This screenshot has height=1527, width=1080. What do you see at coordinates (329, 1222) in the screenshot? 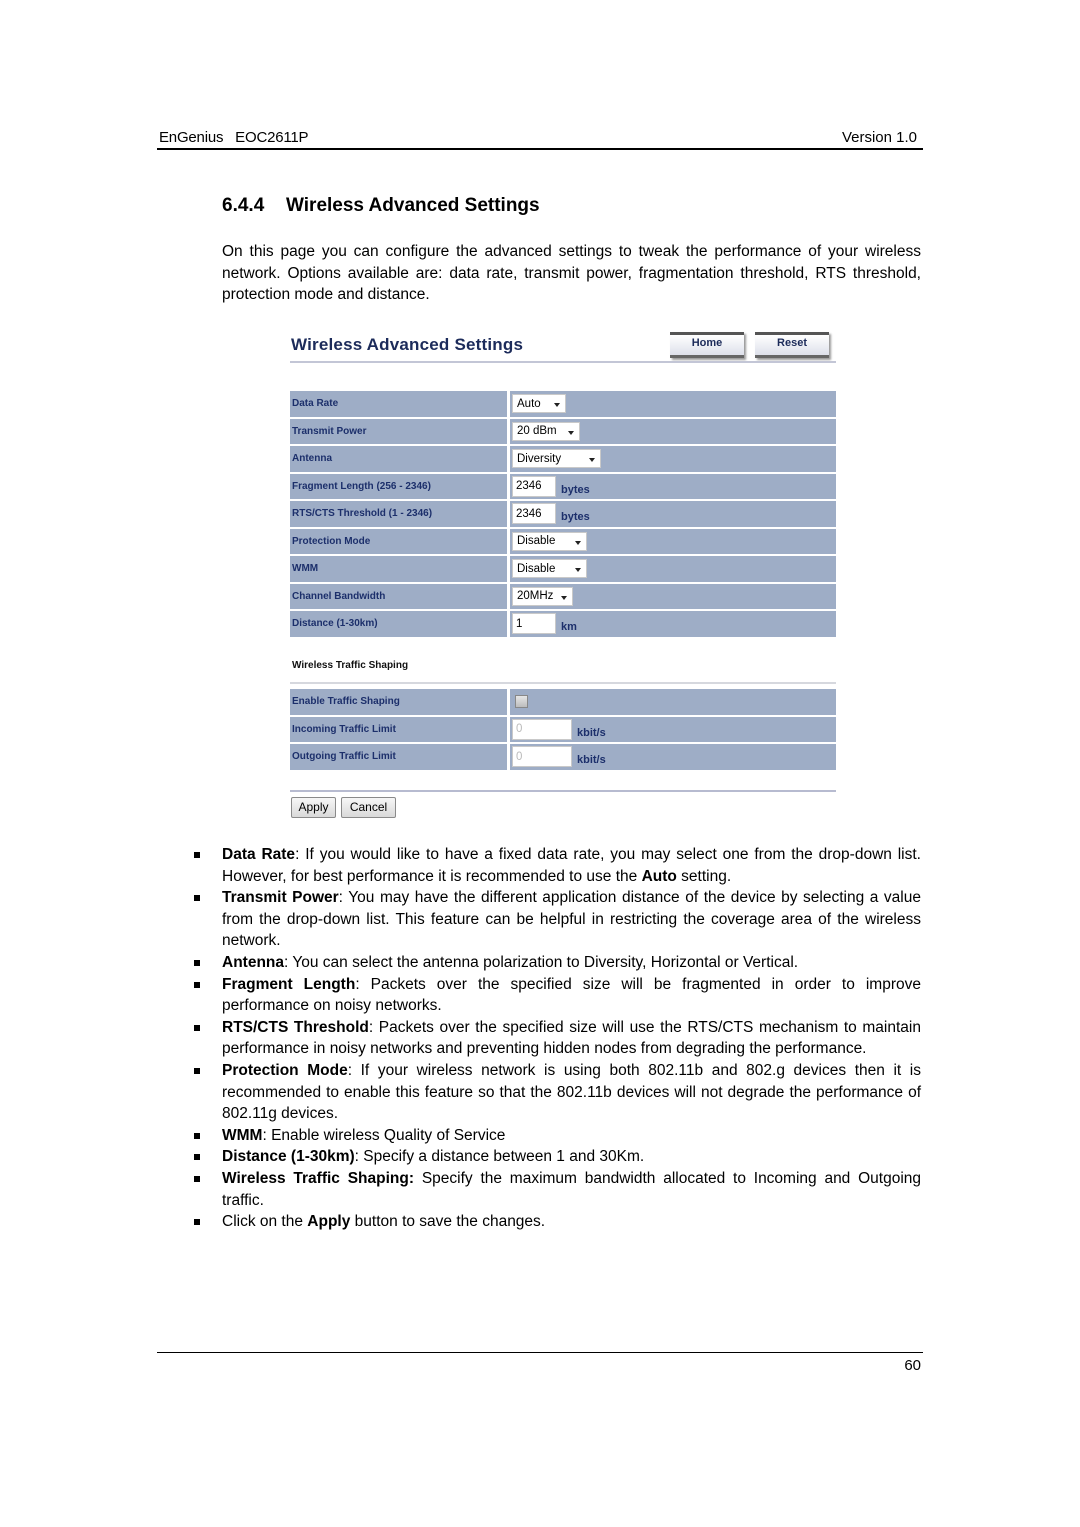
I see `description-term: Apply` at bounding box center [329, 1222].